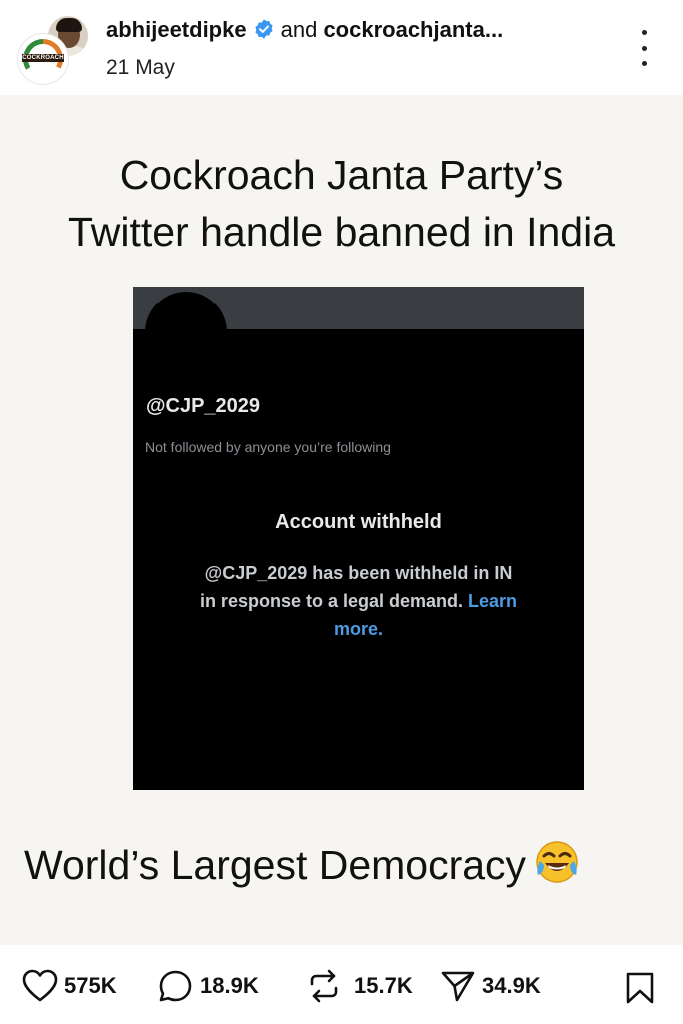  I want to click on more-options-icon, so click(644, 48).